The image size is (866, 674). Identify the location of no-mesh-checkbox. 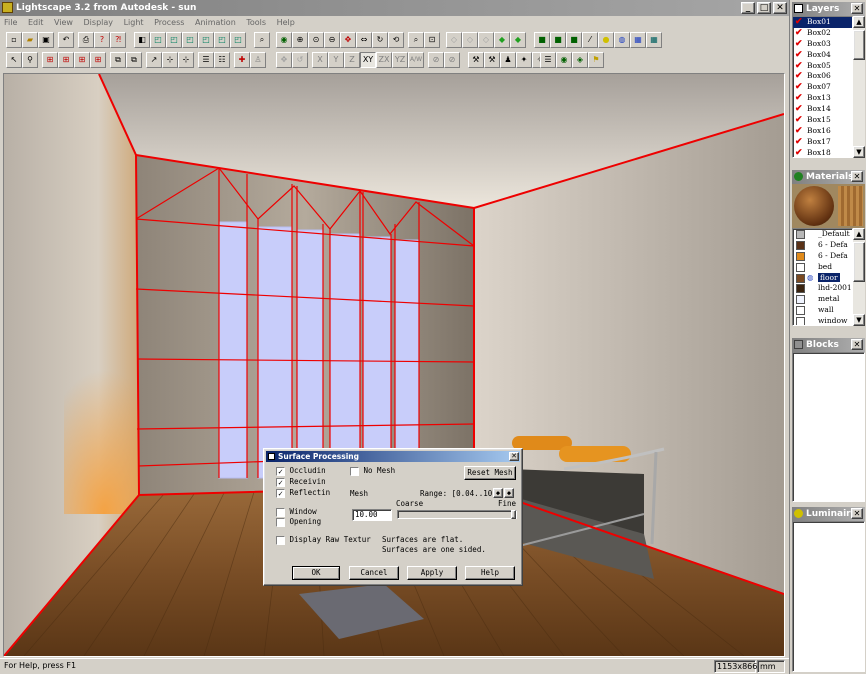
(354, 471).